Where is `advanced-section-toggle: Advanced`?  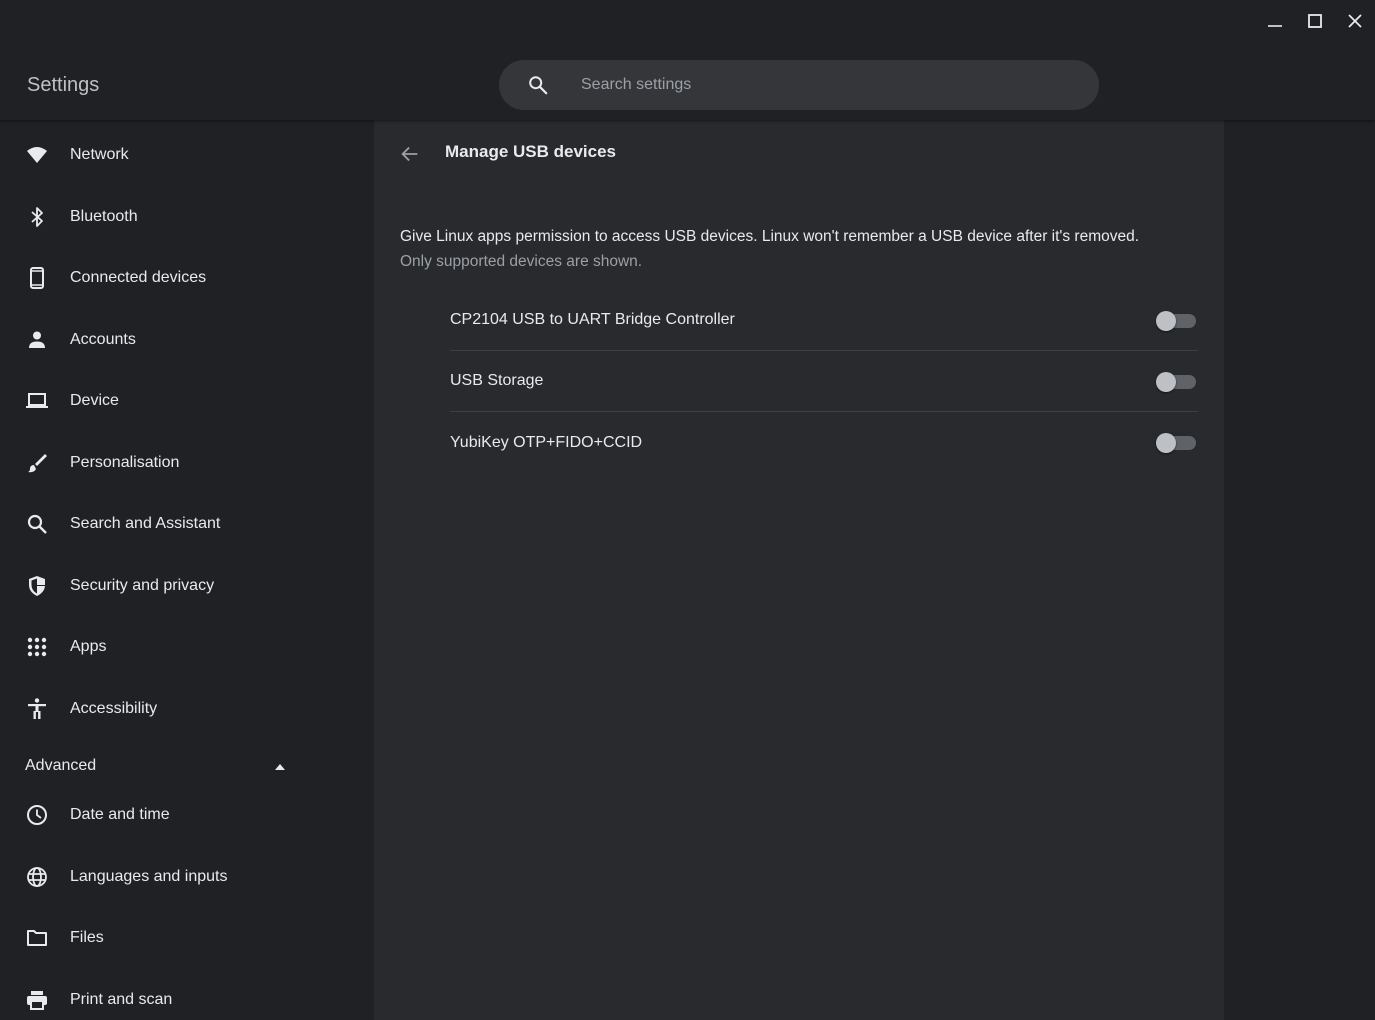
advanced-section-toggle: Advanced is located at coordinates (150, 767).